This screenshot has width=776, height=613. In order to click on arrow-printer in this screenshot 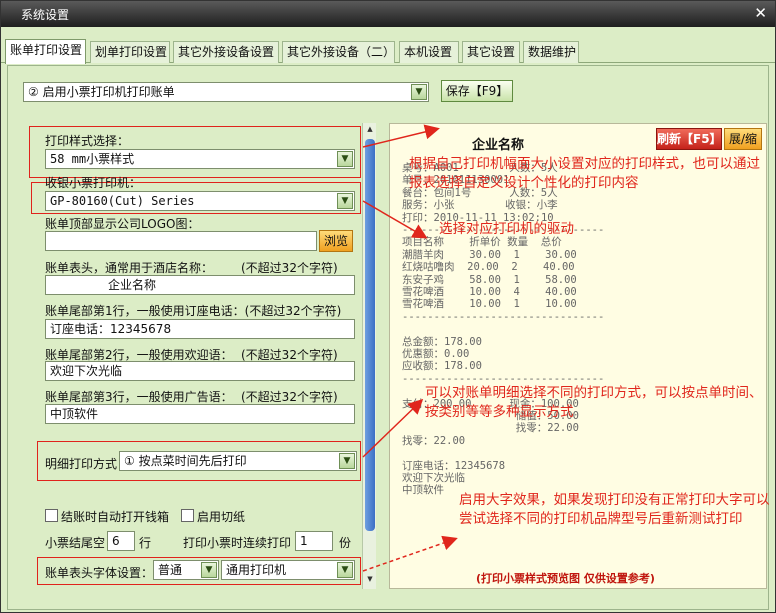, I will do `click(395, 219)`.